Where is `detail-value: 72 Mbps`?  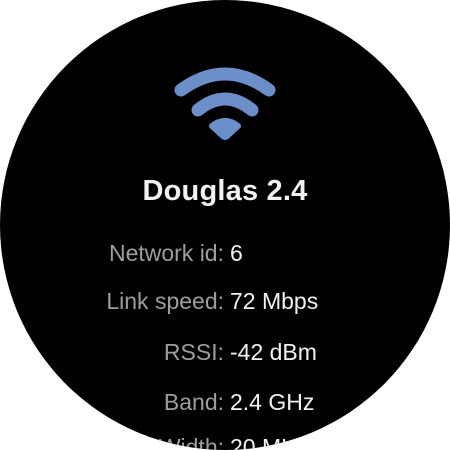 detail-value: 72 Mbps is located at coordinates (274, 301).